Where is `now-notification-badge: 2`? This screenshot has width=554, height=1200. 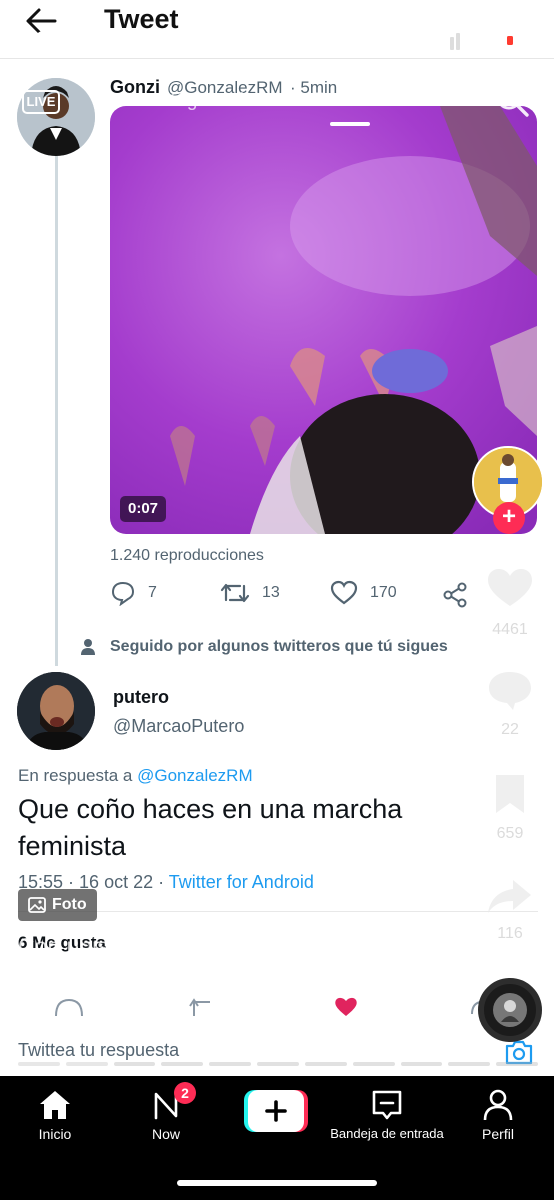 now-notification-badge: 2 is located at coordinates (185, 1093).